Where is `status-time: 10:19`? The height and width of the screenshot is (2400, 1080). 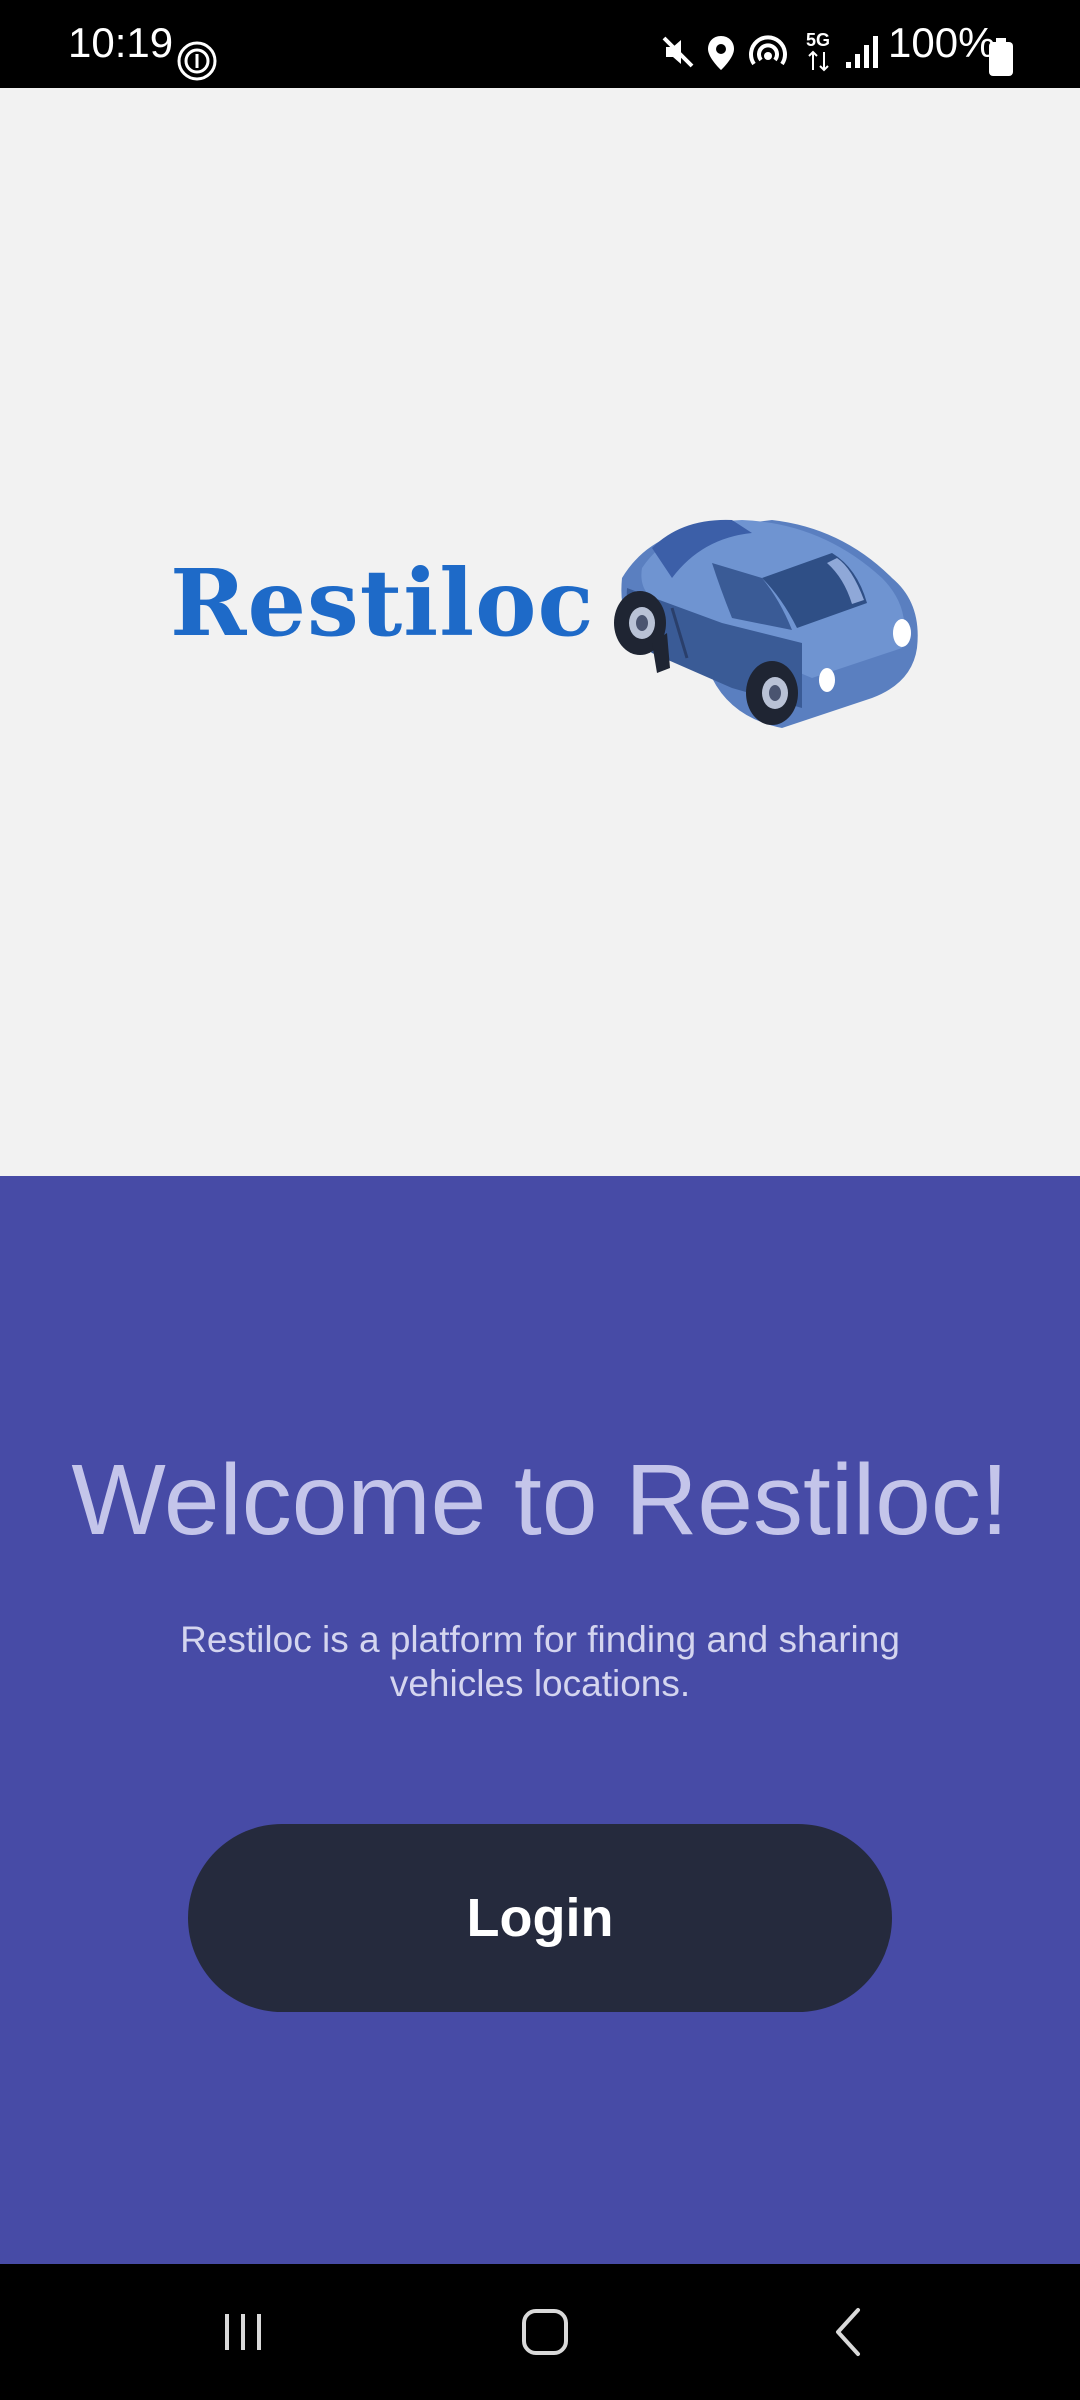
status-time: 10:19 is located at coordinates (121, 42).